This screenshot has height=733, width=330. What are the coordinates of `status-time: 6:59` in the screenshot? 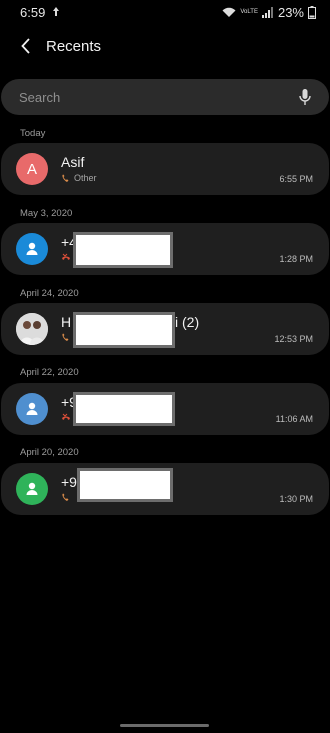 It's located at (33, 12).